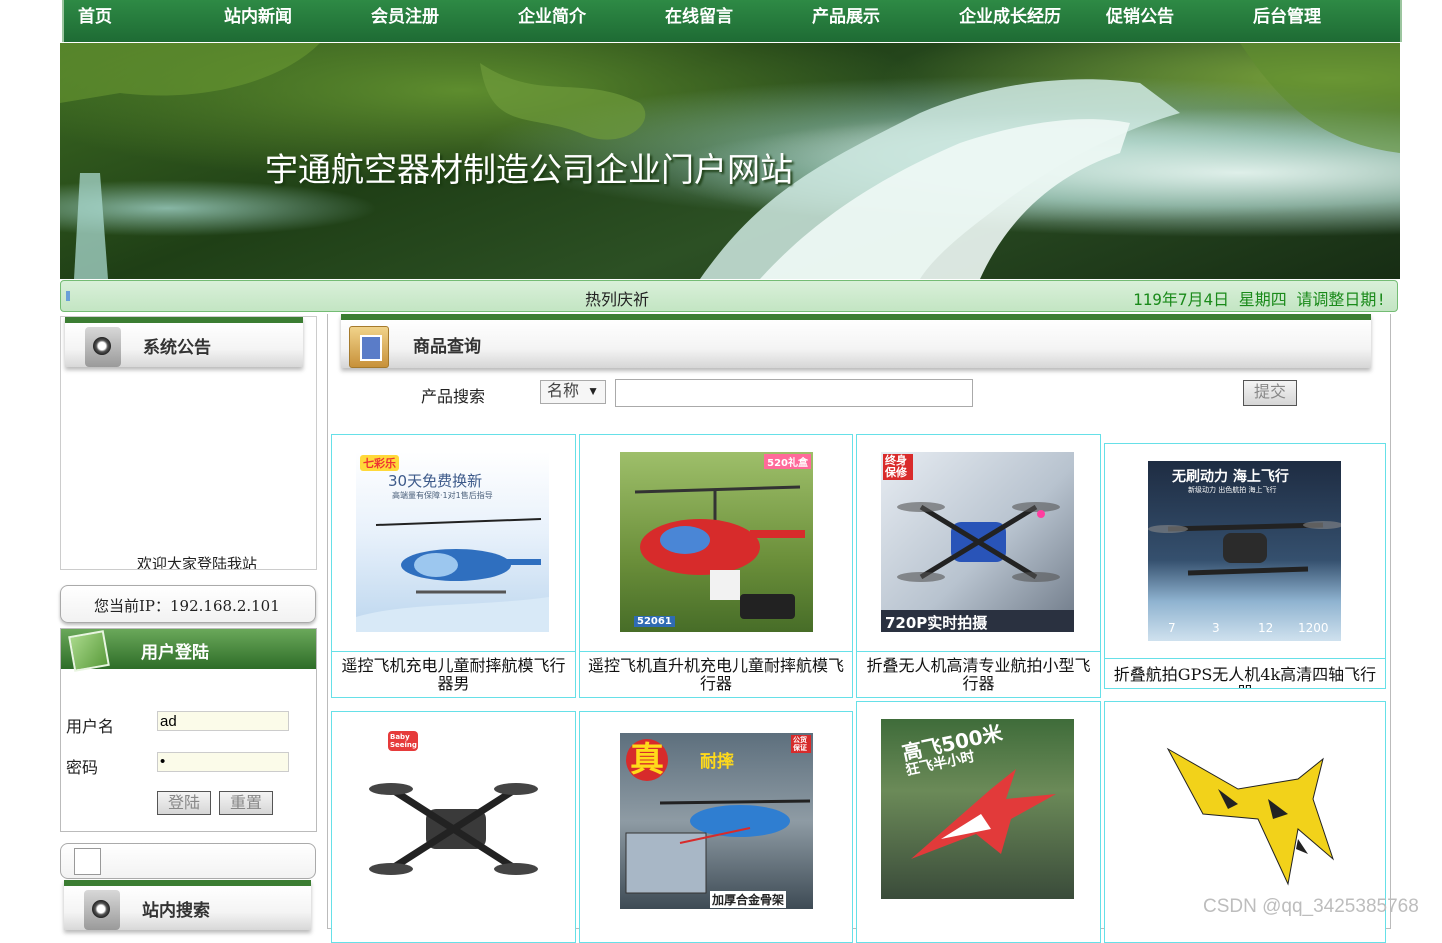 The width and height of the screenshot is (1442, 943). I want to click on submit-button: 提交, so click(1270, 393).